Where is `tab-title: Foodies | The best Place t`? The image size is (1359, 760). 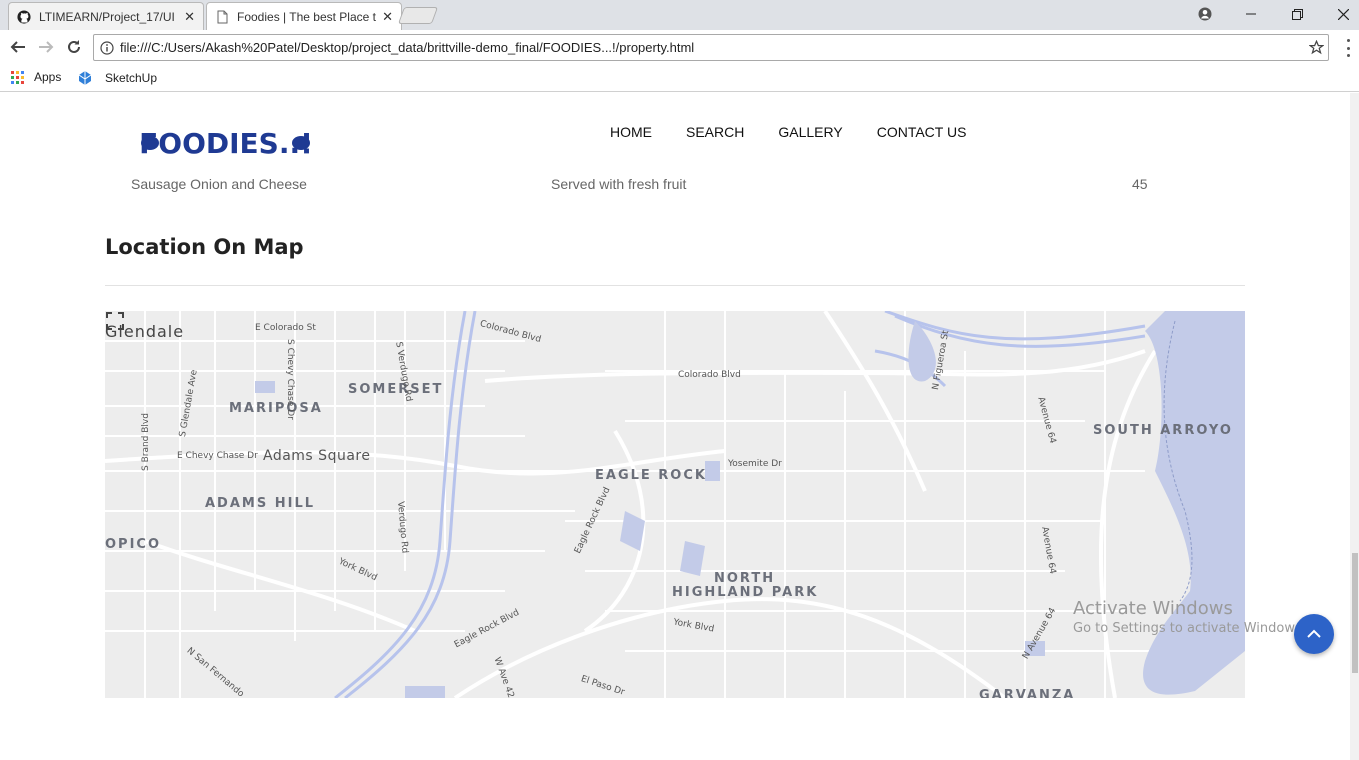 tab-title: Foodies | The best Place t is located at coordinates (306, 16).